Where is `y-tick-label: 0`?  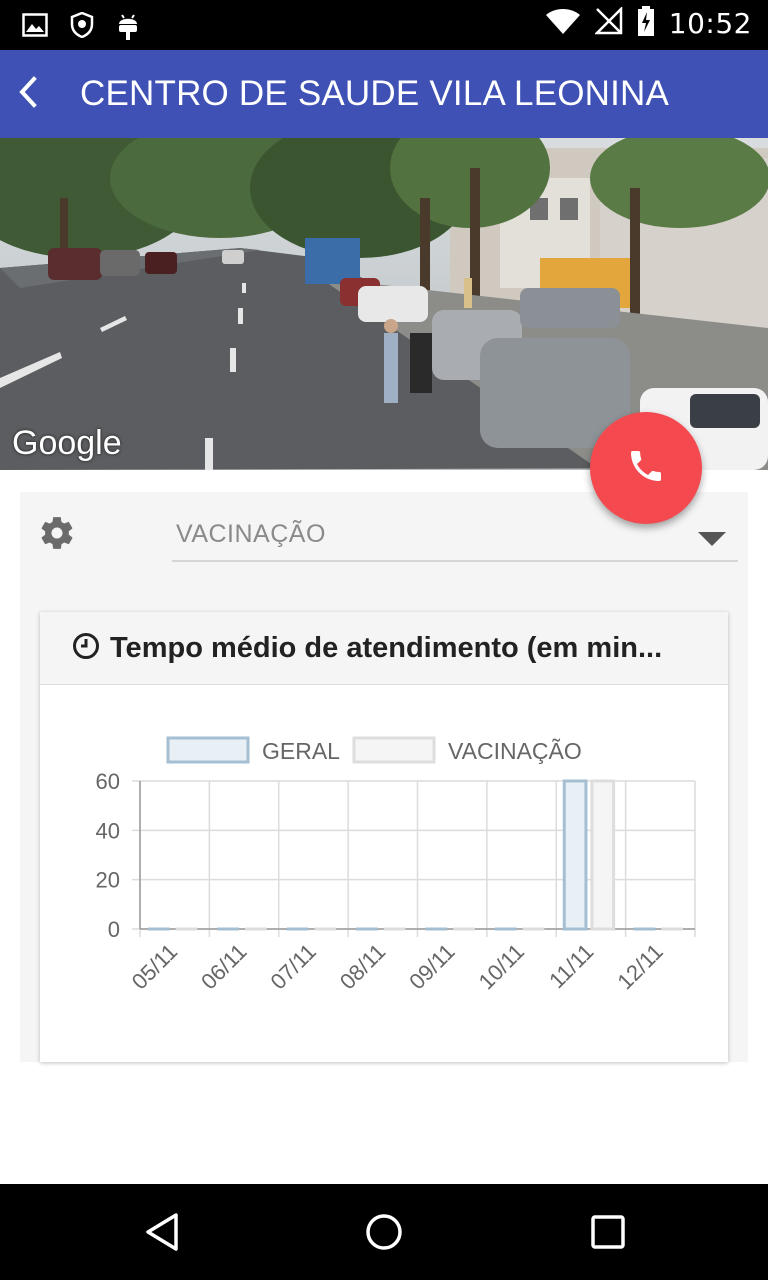 y-tick-label: 0 is located at coordinates (114, 929).